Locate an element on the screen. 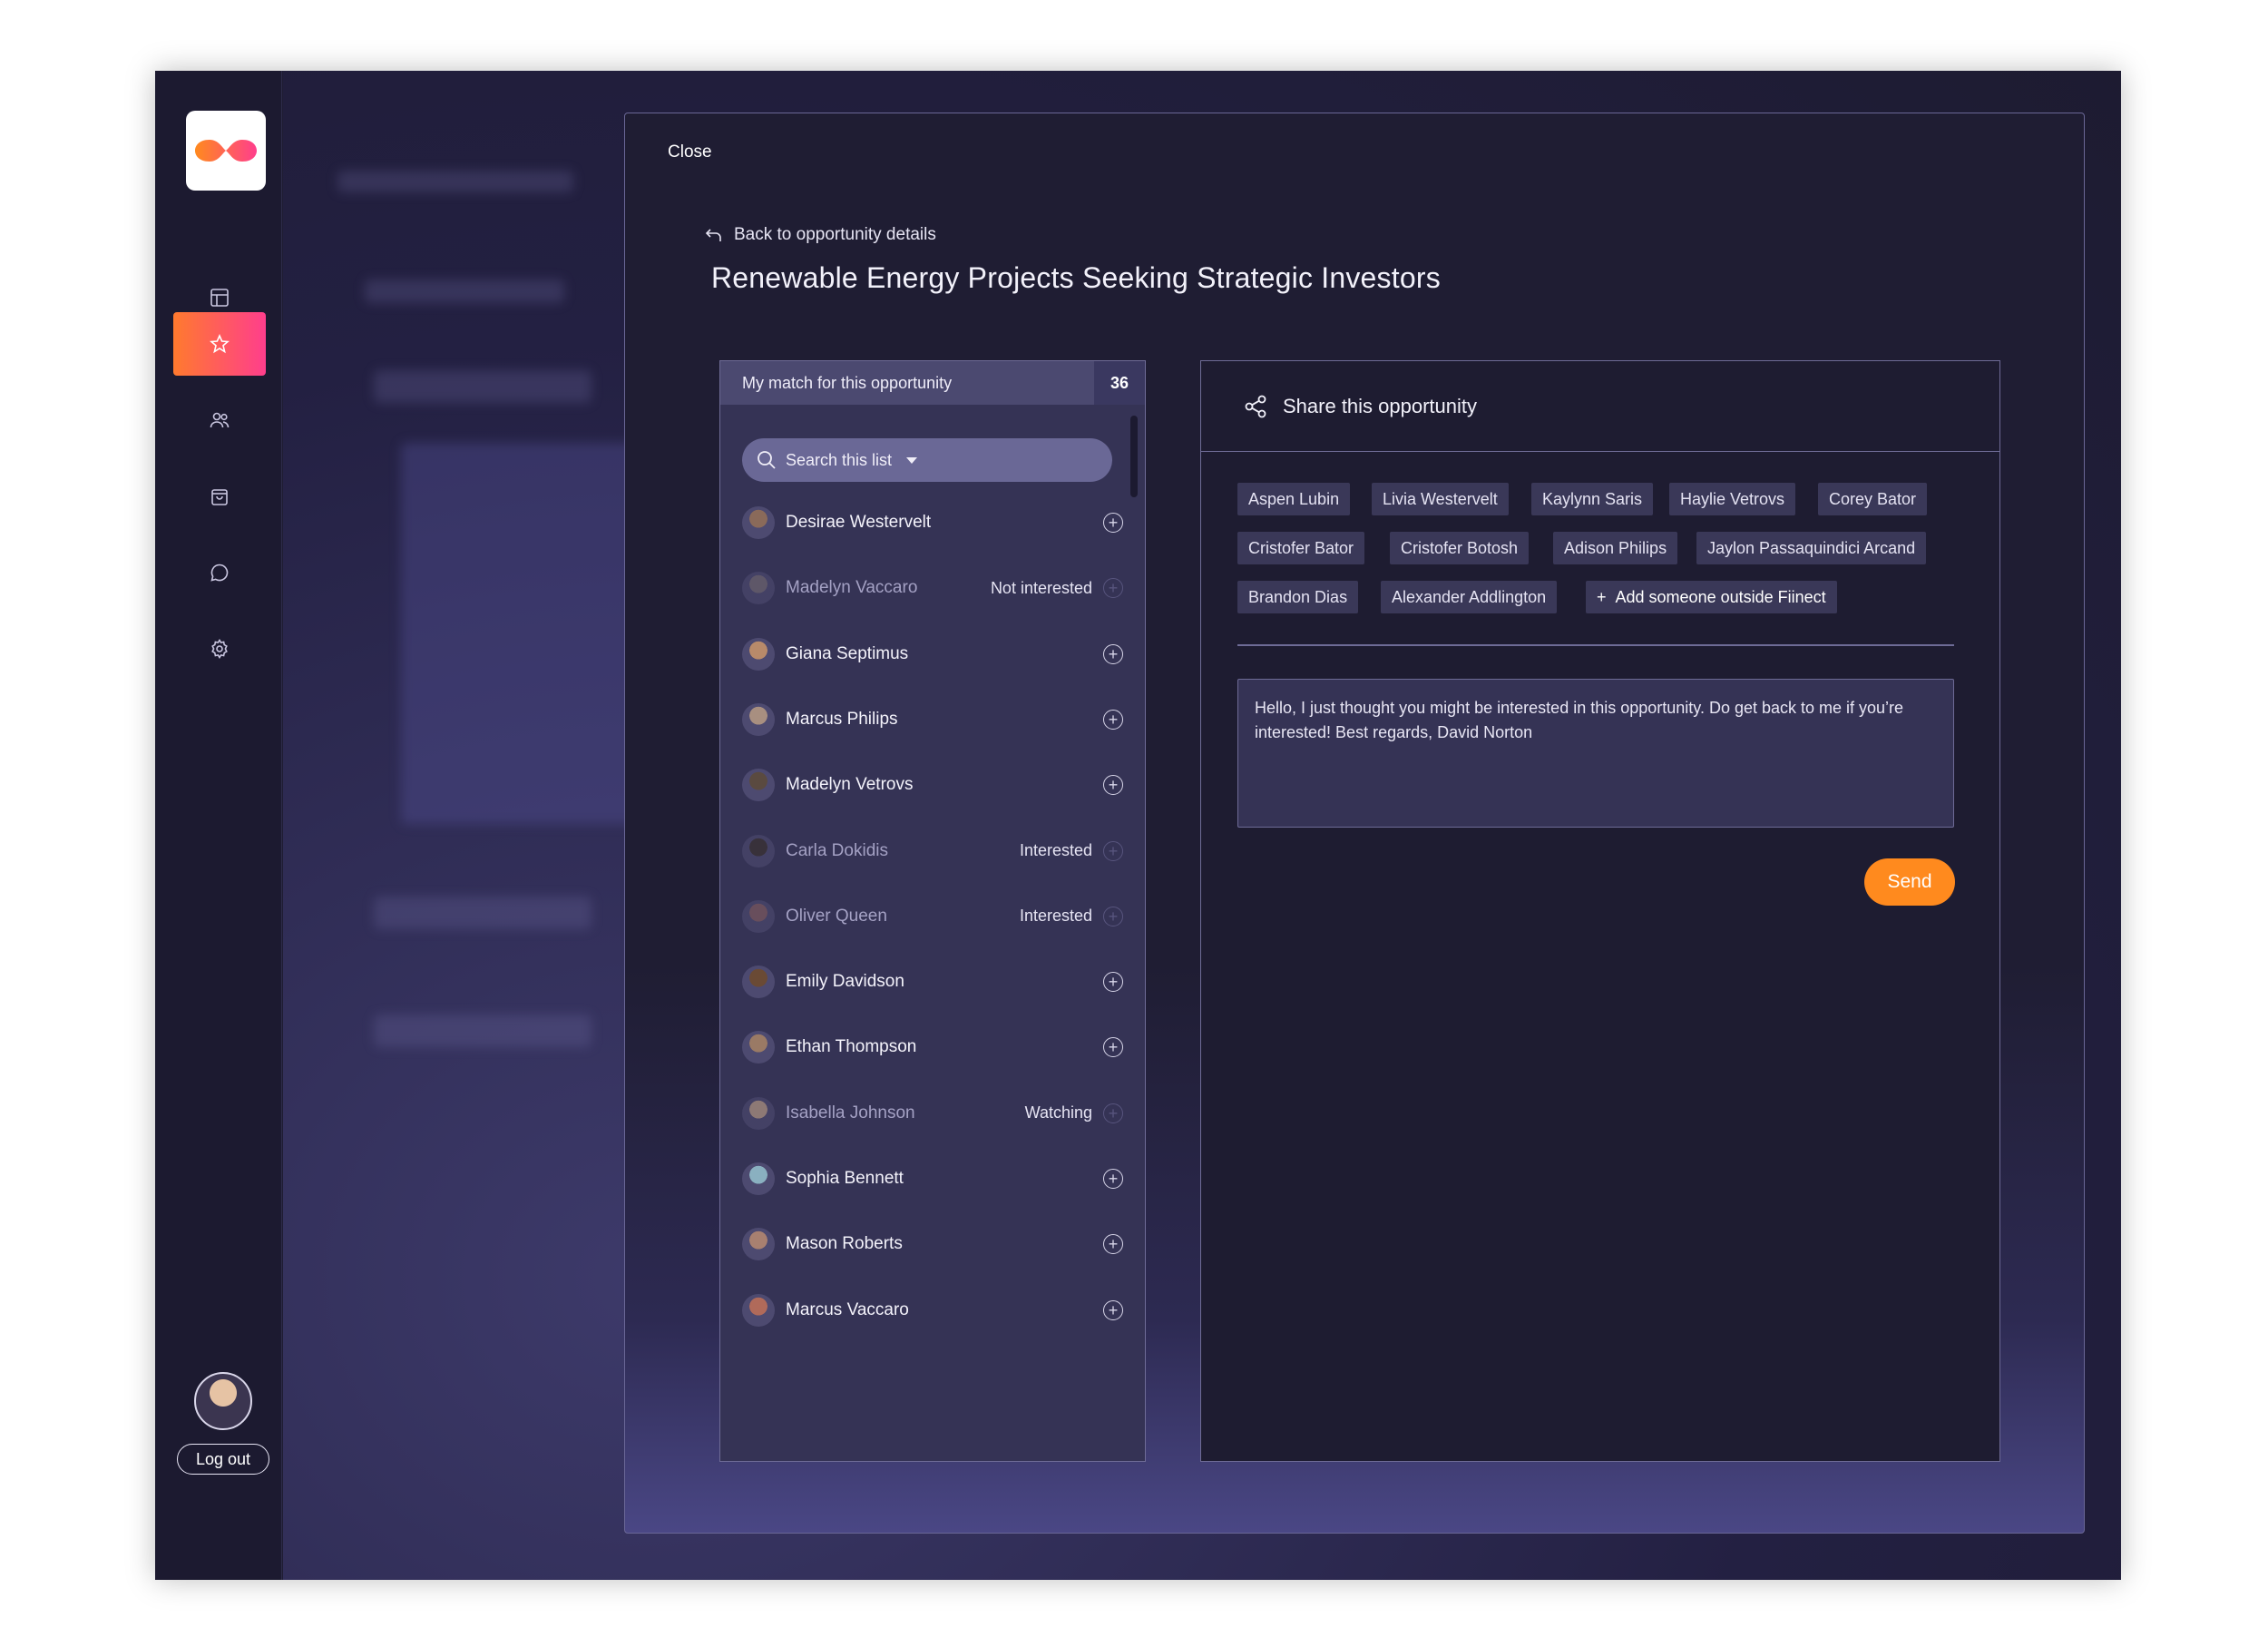 This screenshot has width=2268, height=1647. recipient-chip: Alexander Addlington is located at coordinates (1470, 597).